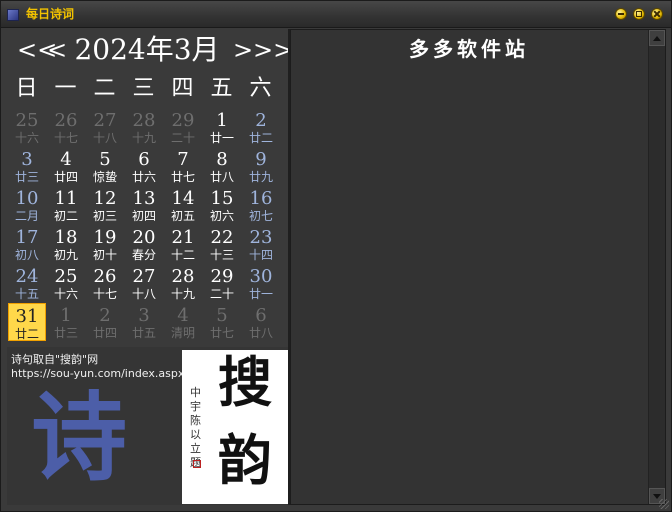 This screenshot has width=672, height=512. Describe the element at coordinates (183, 205) in the screenshot. I see `calendar-day: 14 初五` at that location.